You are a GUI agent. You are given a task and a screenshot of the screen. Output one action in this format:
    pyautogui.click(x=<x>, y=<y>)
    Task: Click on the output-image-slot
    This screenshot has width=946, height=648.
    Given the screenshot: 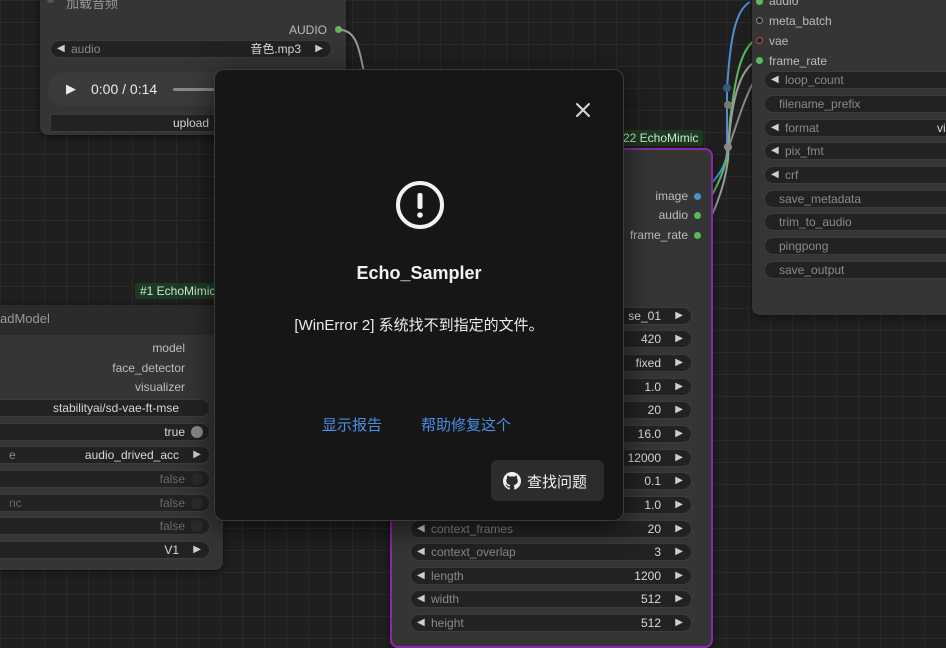 What is the action you would take?
    pyautogui.click(x=697, y=196)
    